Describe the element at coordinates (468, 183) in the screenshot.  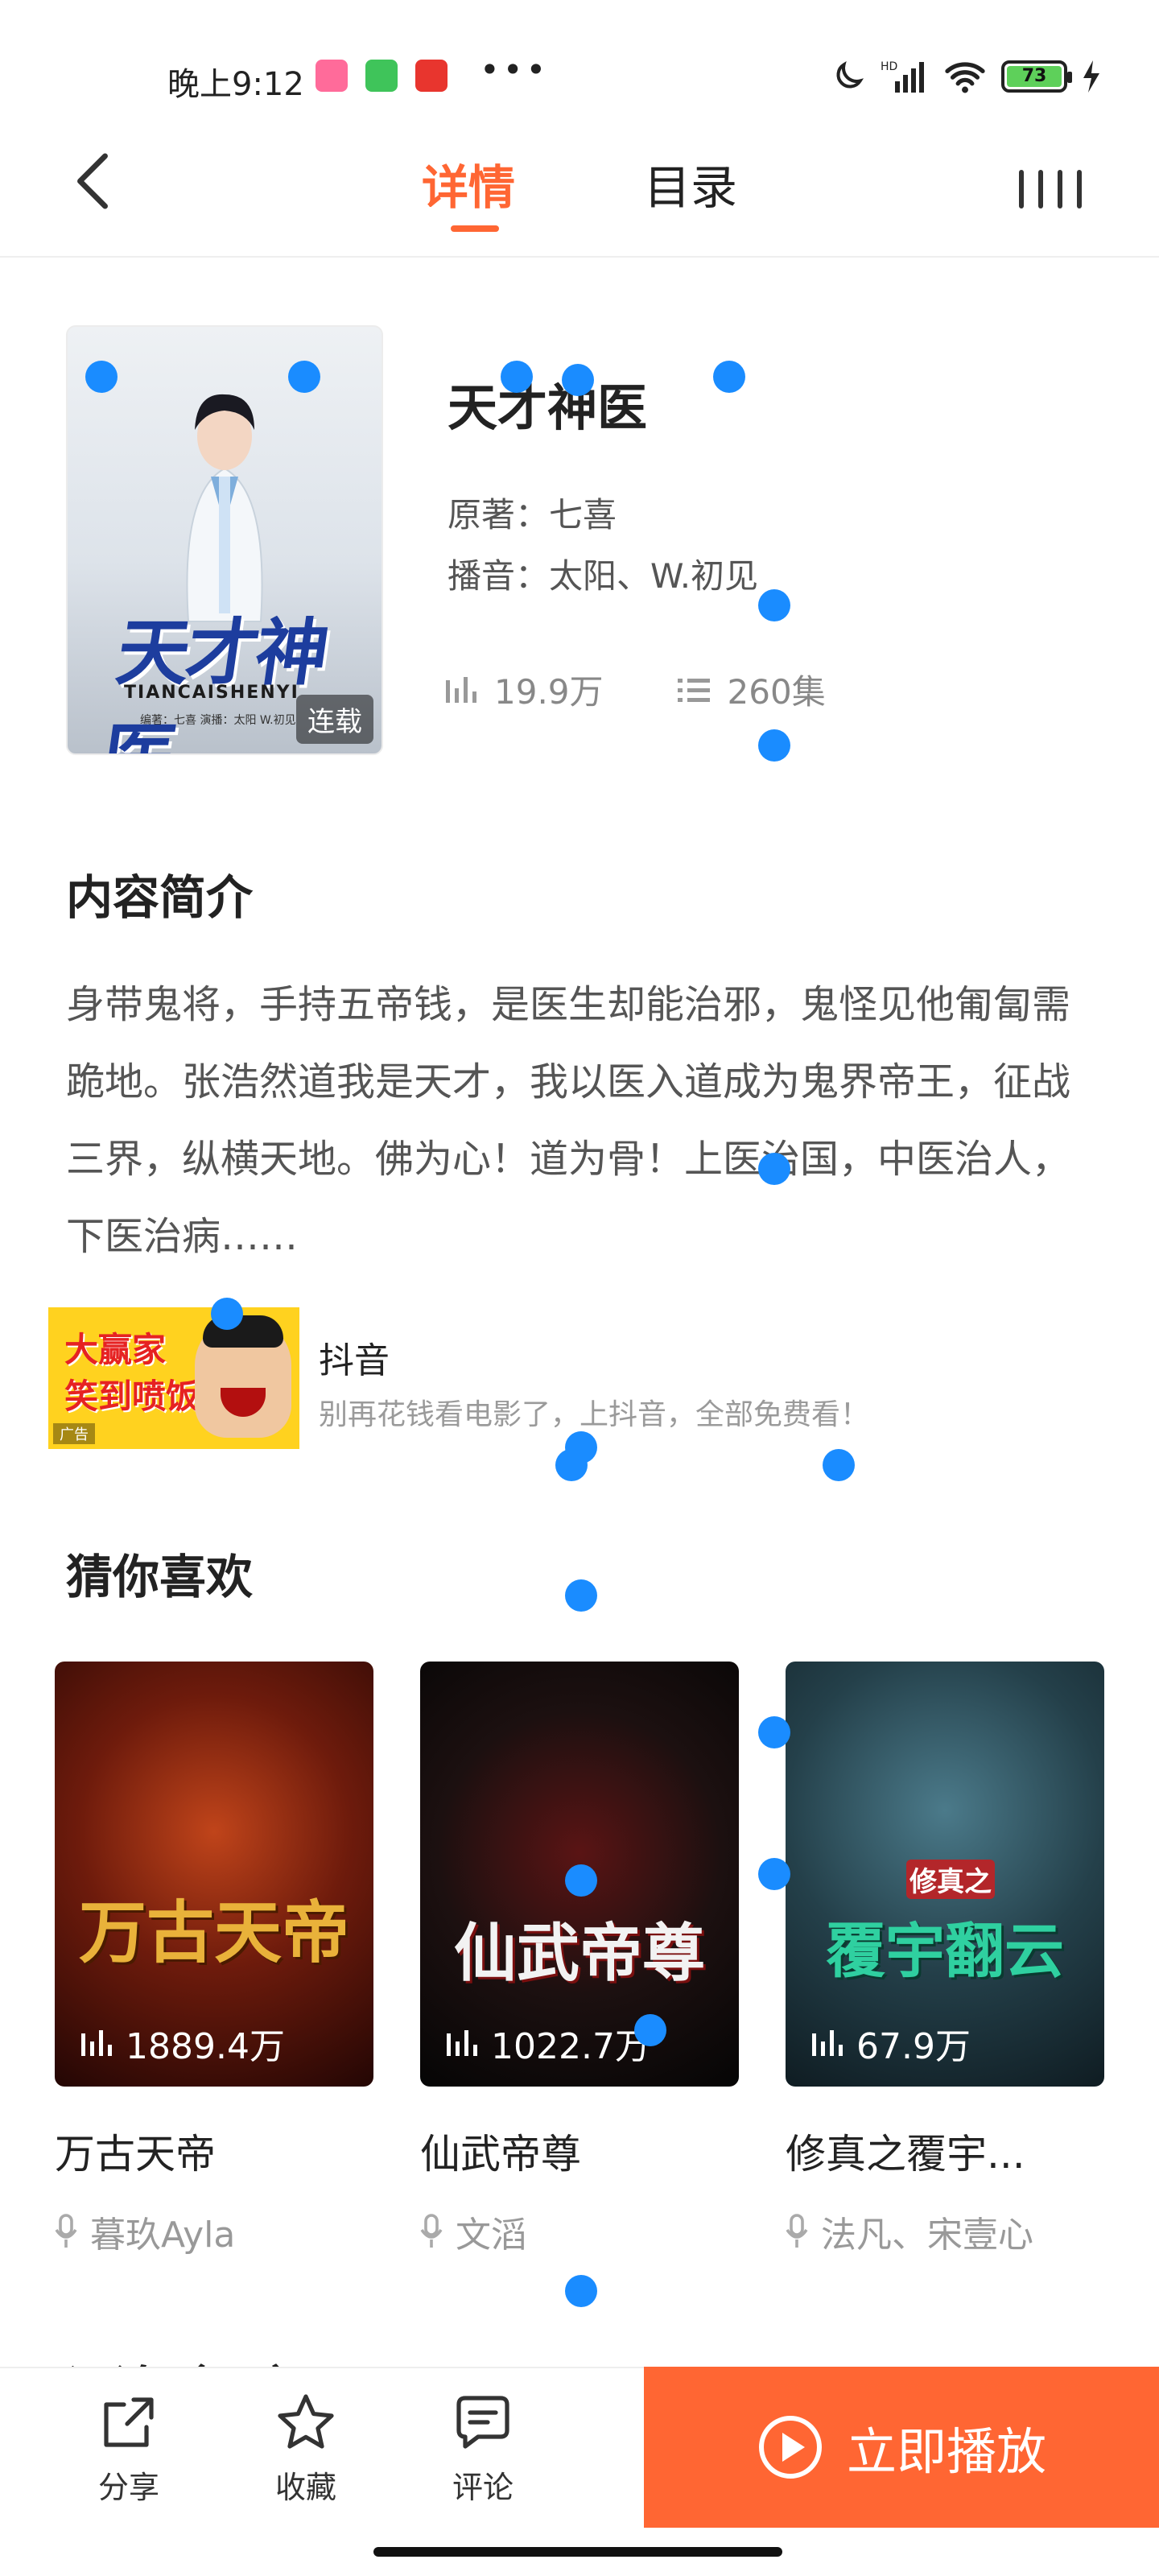
I see `tab-detail: 详情` at that location.